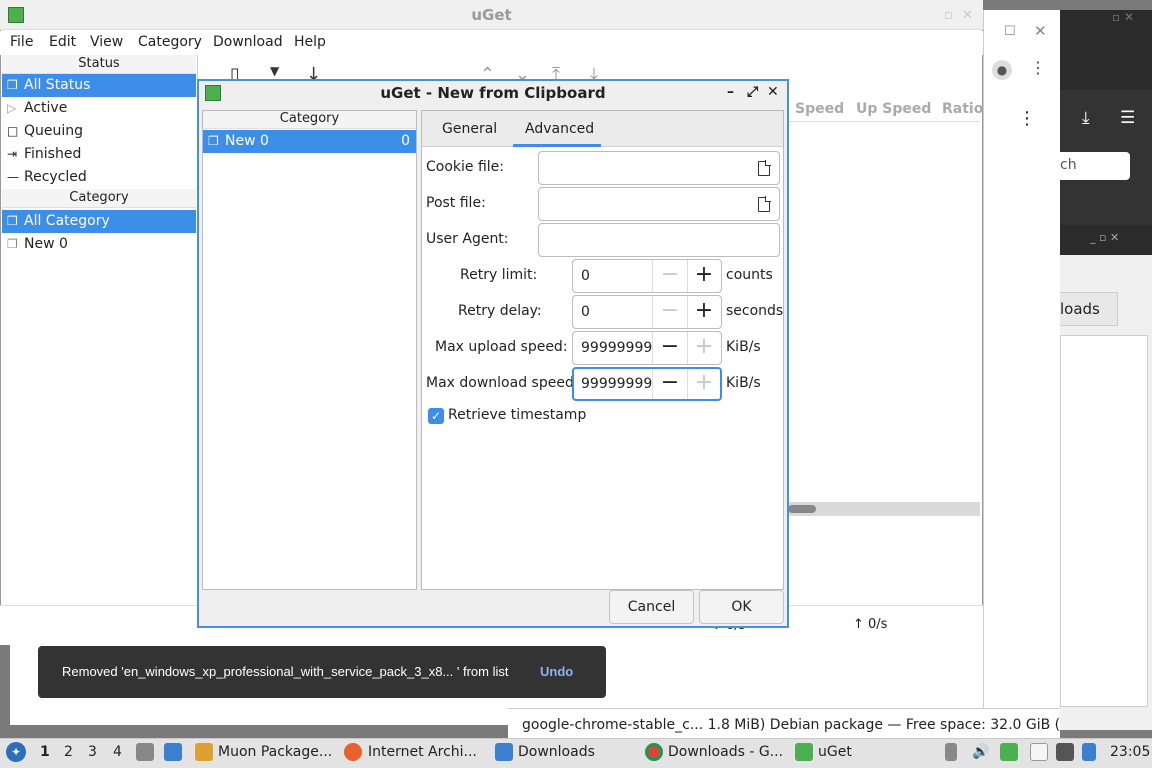 The height and width of the screenshot is (768, 1152). What do you see at coordinates (274, 71) in the screenshot?
I see `dropdown-icon: ▼` at bounding box center [274, 71].